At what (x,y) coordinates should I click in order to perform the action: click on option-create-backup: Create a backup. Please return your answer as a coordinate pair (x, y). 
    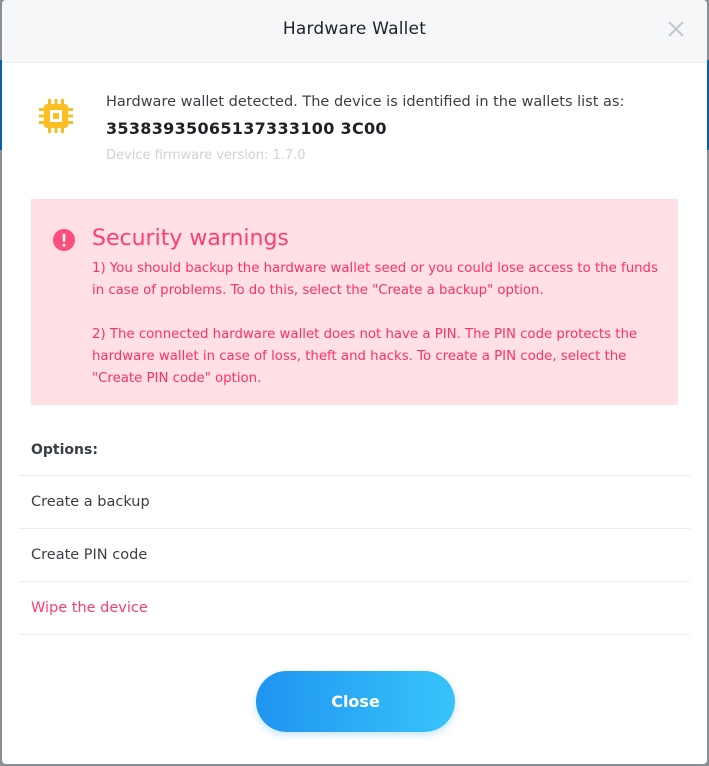
    Looking at the image, I should click on (354, 501).